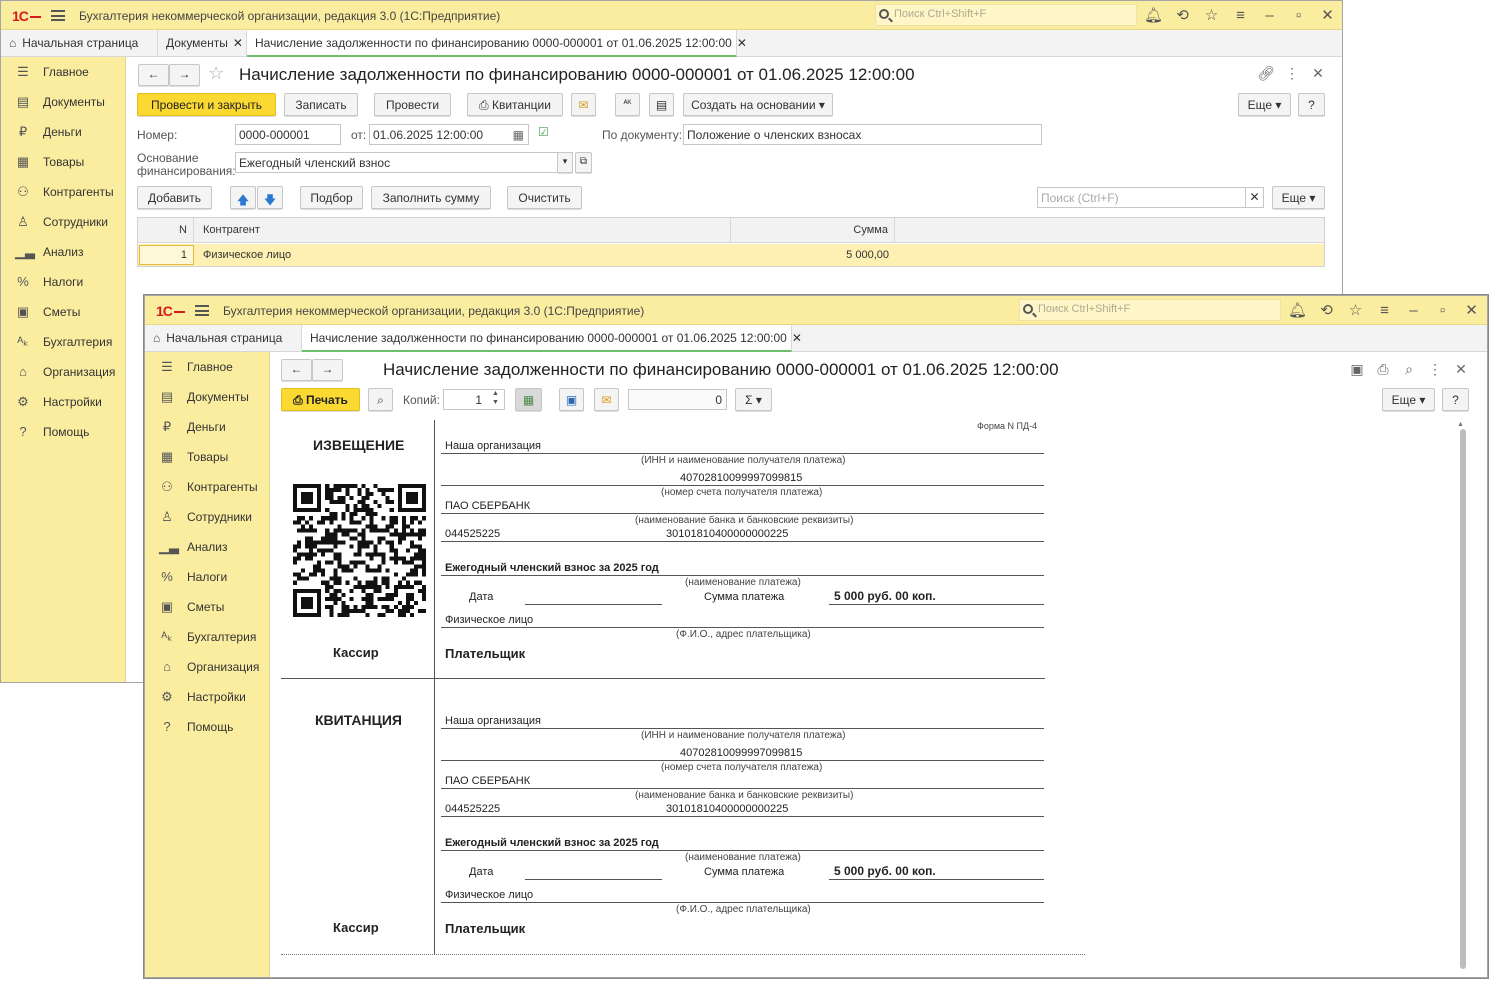 This screenshot has height=986, width=1498. What do you see at coordinates (528, 399) in the screenshot?
I see `edit-mode-button: ▦` at bounding box center [528, 399].